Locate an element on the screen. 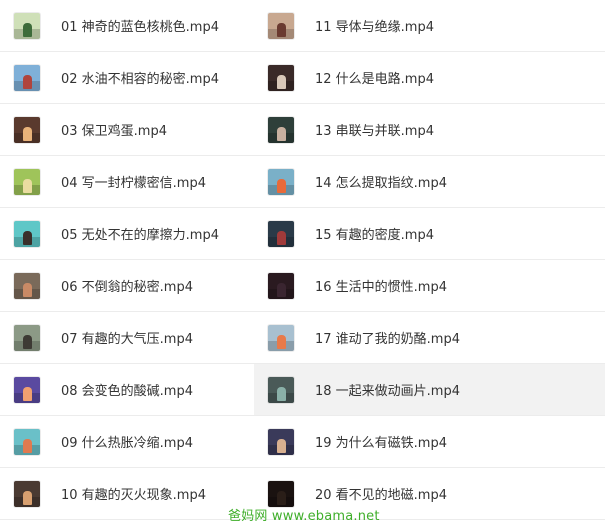  file-name: 01 神奇的蓝色核桃色.mp4 is located at coordinates (140, 27).